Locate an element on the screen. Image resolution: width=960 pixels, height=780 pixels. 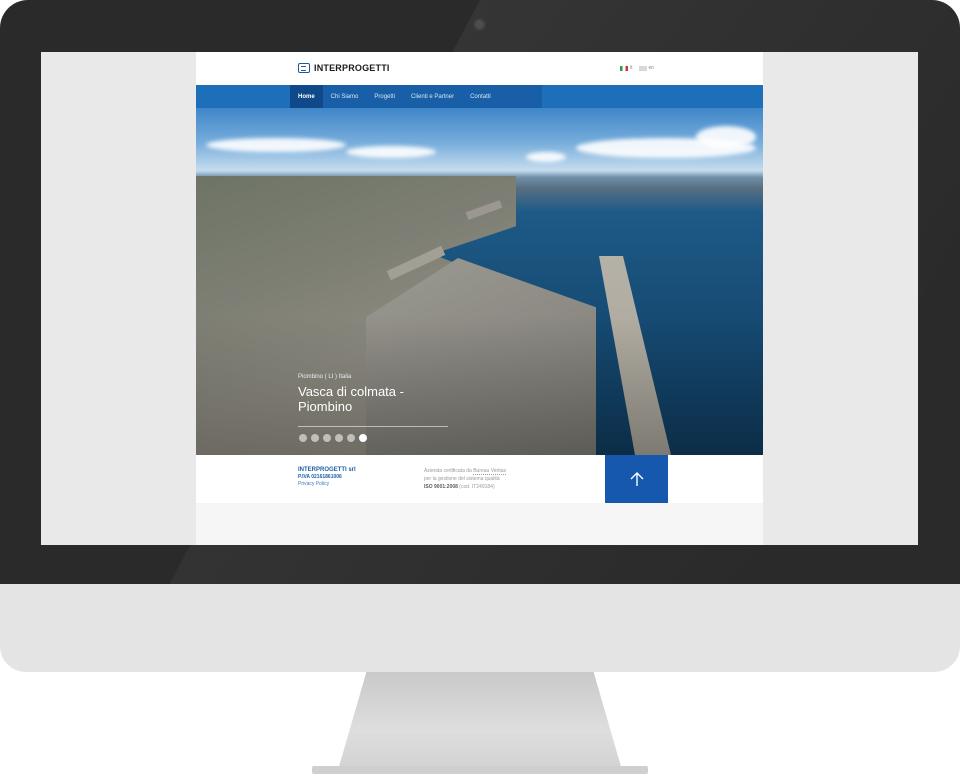
monitor-stand is located at coordinates (480, 721).